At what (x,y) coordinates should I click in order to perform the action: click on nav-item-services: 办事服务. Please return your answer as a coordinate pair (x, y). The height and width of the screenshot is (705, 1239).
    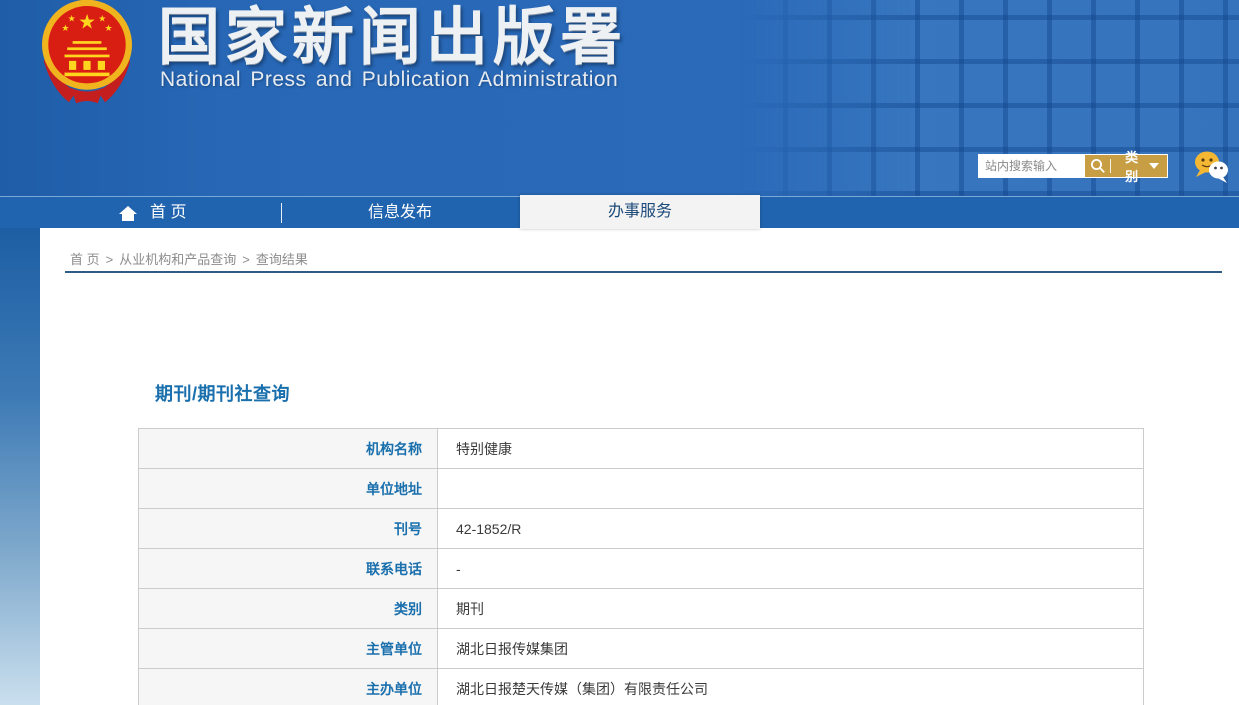
    Looking at the image, I should click on (640, 212).